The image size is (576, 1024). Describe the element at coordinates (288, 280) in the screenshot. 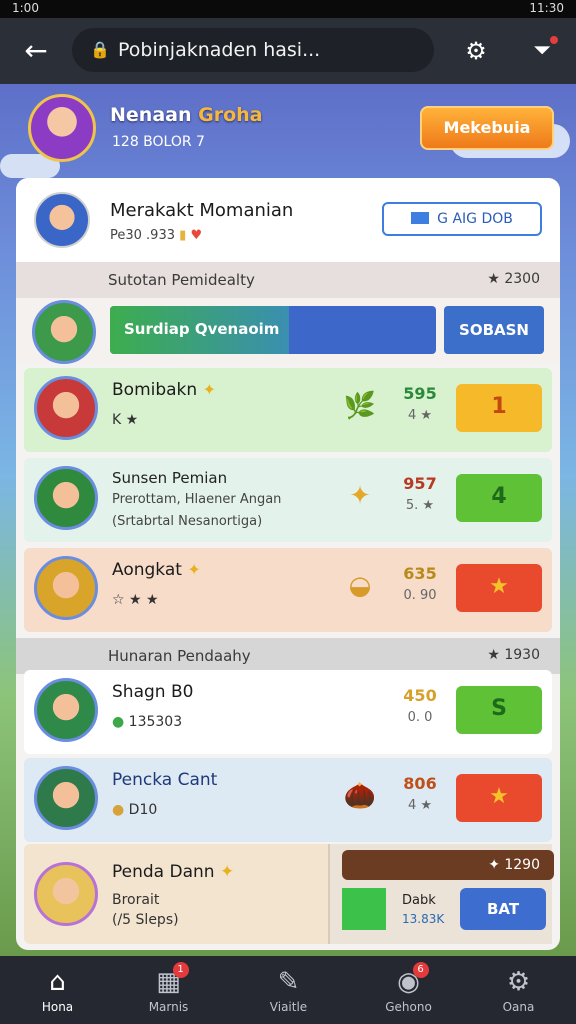

I see `section-header: Sutotan Pemidealty ★ 2300` at that location.